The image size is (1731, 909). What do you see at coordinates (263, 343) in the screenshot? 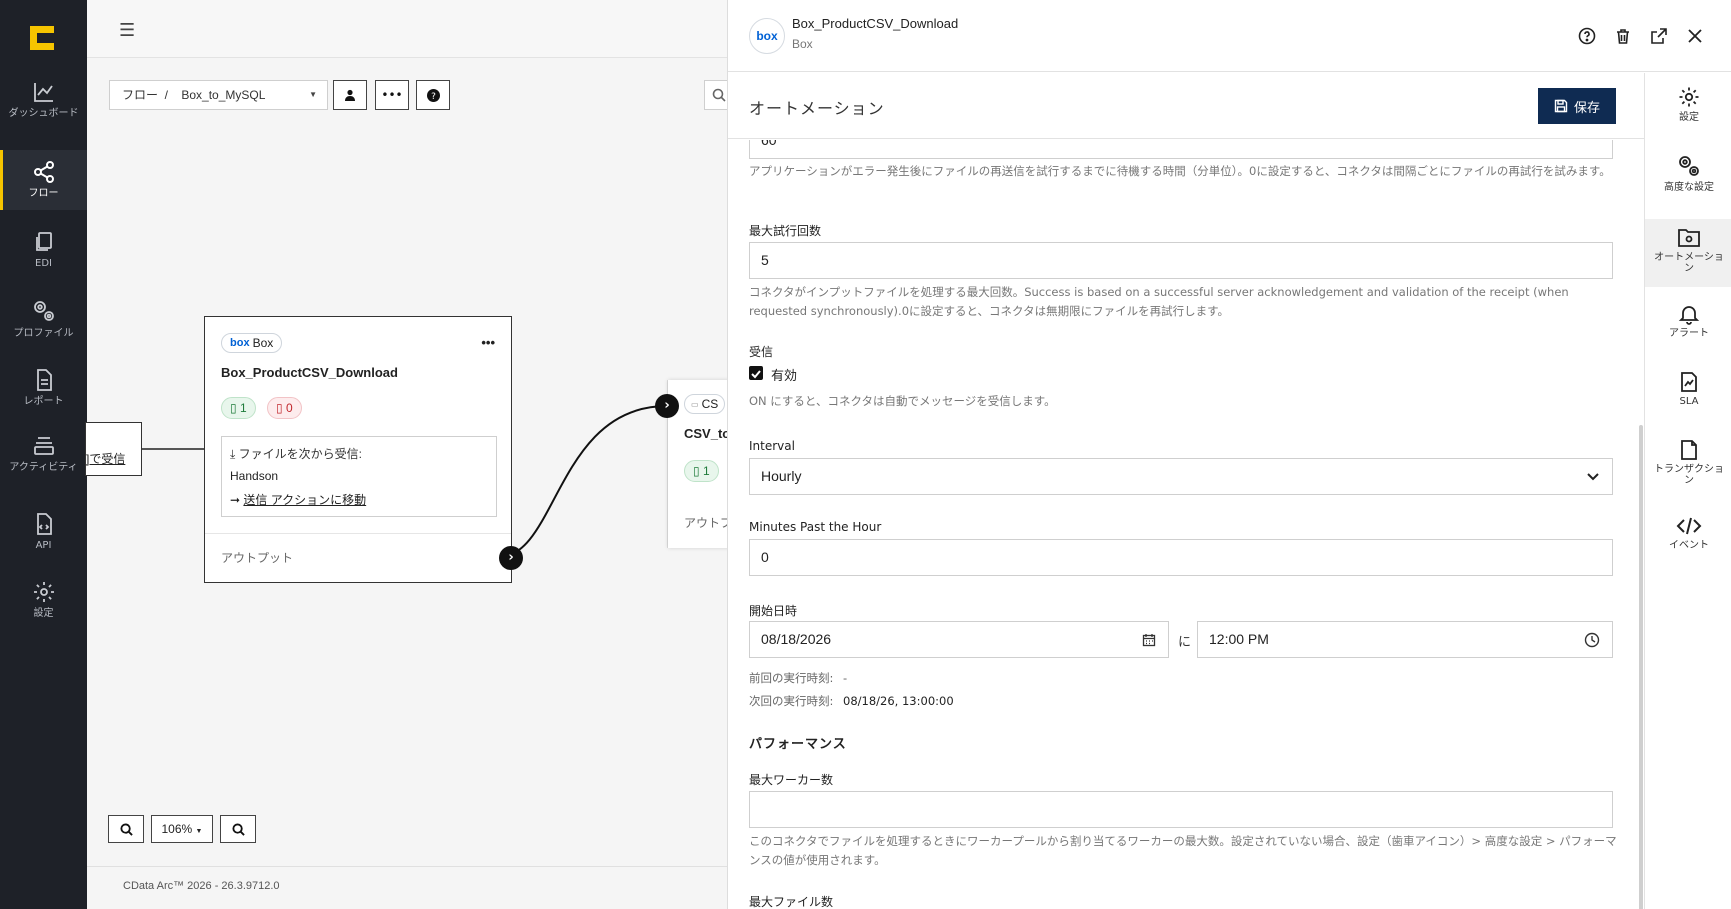
I see `chip-label: Box` at bounding box center [263, 343].